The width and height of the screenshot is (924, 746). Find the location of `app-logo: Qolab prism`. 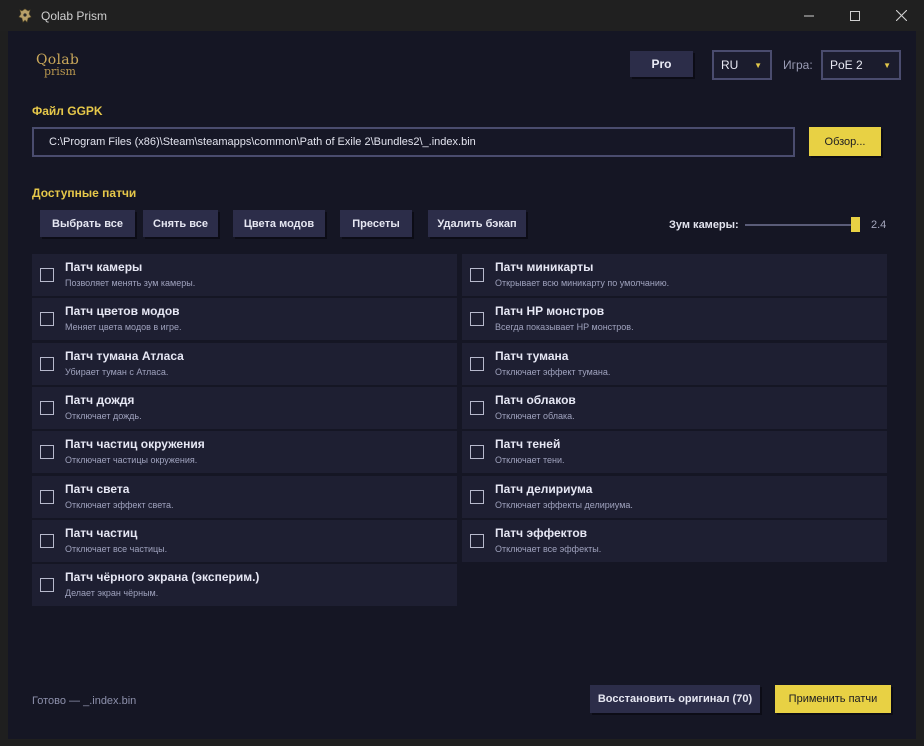

app-logo: Qolab prism is located at coordinates (66, 68).